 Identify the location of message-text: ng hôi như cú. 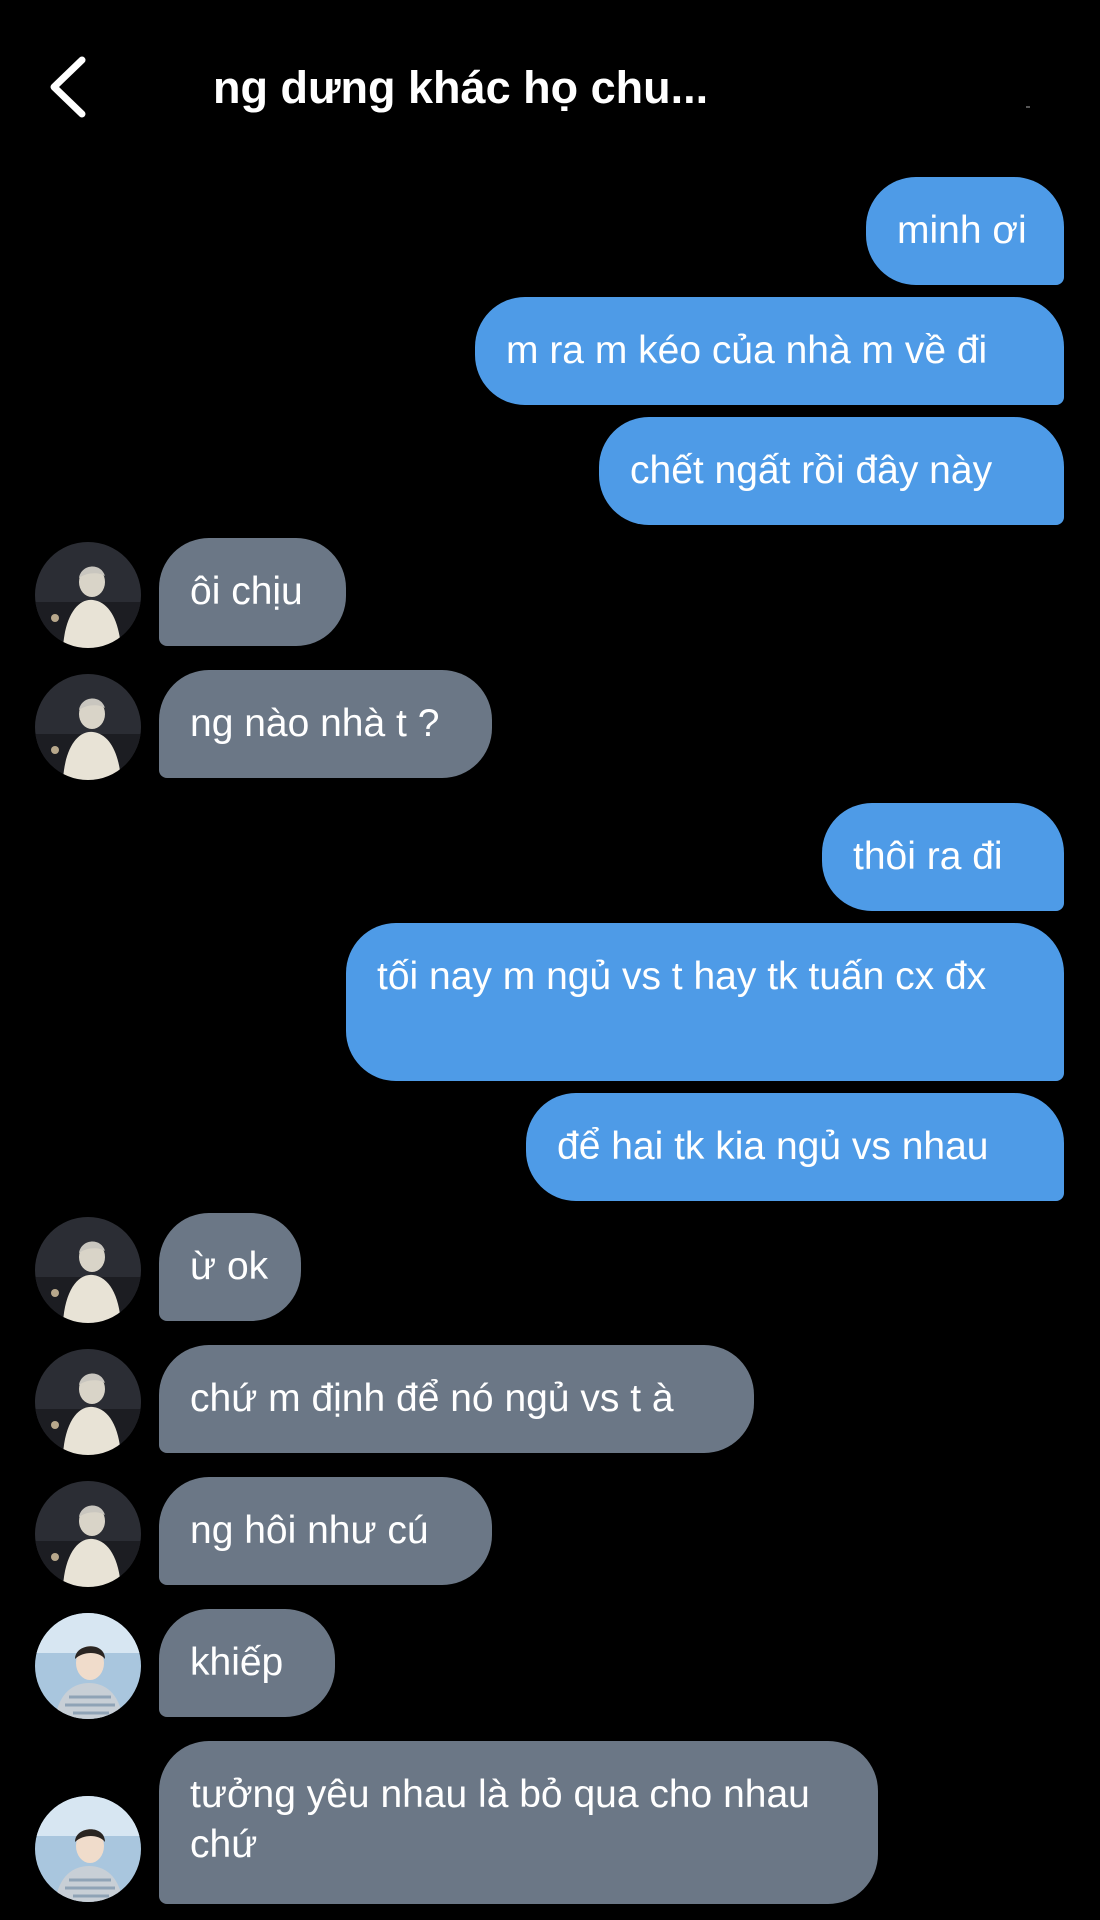
(309, 1530).